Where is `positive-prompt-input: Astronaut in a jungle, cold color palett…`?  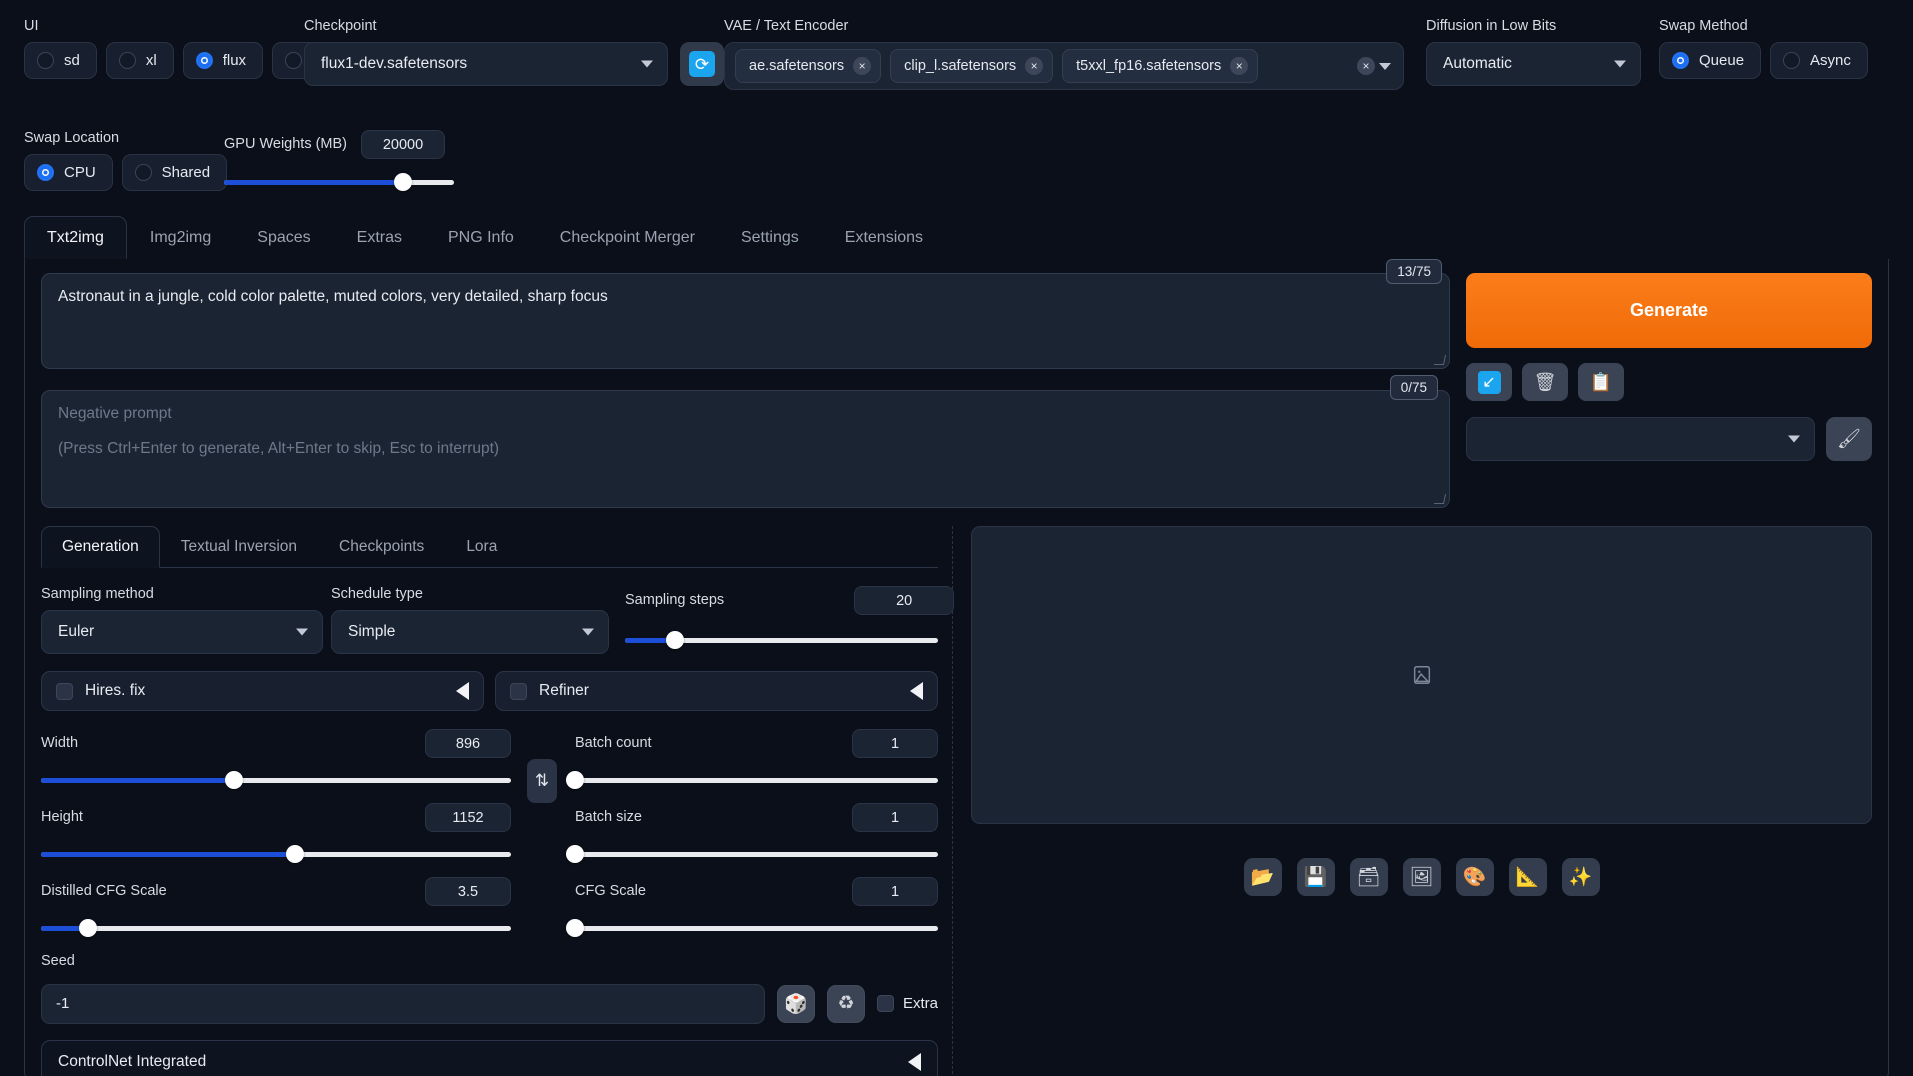 positive-prompt-input: Astronaut in a jungle, cold color palett… is located at coordinates (745, 321).